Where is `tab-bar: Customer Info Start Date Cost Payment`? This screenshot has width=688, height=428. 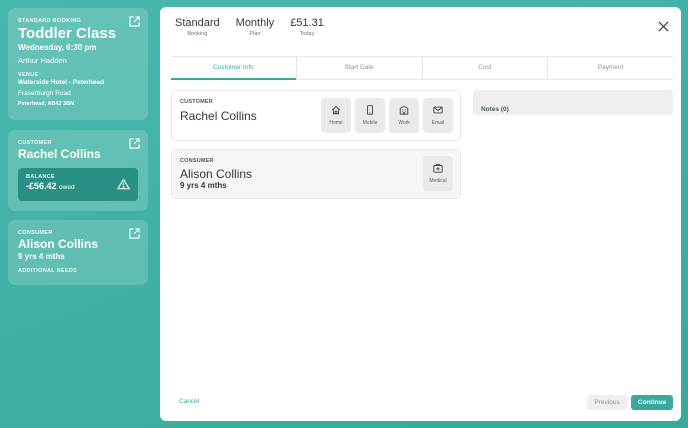
tab-bar: Customer Info Start Date Cost Payment is located at coordinates (422, 68).